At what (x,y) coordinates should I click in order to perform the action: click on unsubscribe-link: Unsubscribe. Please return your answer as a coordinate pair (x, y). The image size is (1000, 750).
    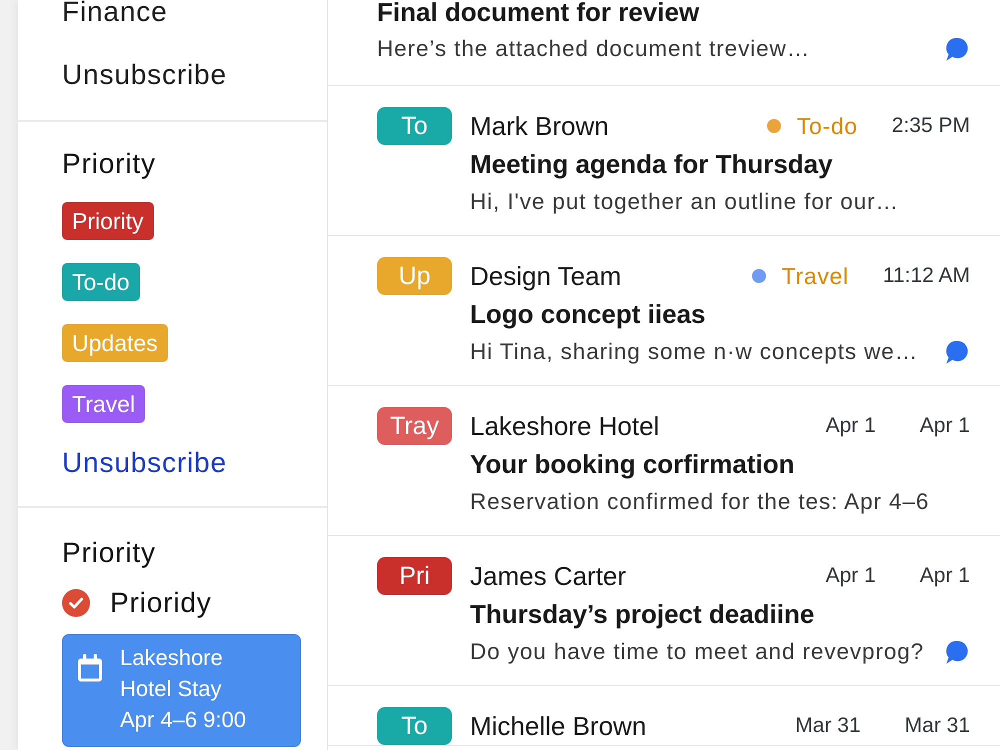
    Looking at the image, I should click on (144, 463).